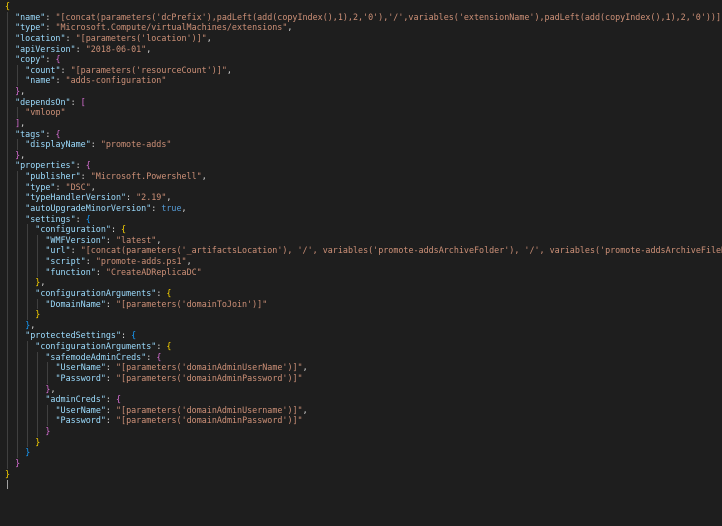 This screenshot has width=722, height=526. I want to click on code-line: "name": "adds-configuration", so click(361, 80).